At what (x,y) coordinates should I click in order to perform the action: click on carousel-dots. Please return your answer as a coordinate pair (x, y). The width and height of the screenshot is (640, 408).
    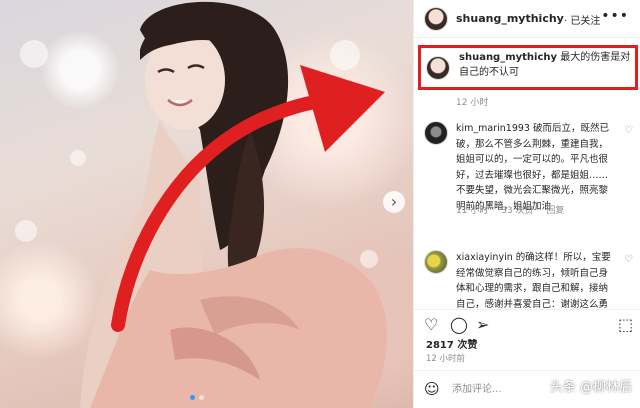
    Looking at the image, I should click on (197, 397).